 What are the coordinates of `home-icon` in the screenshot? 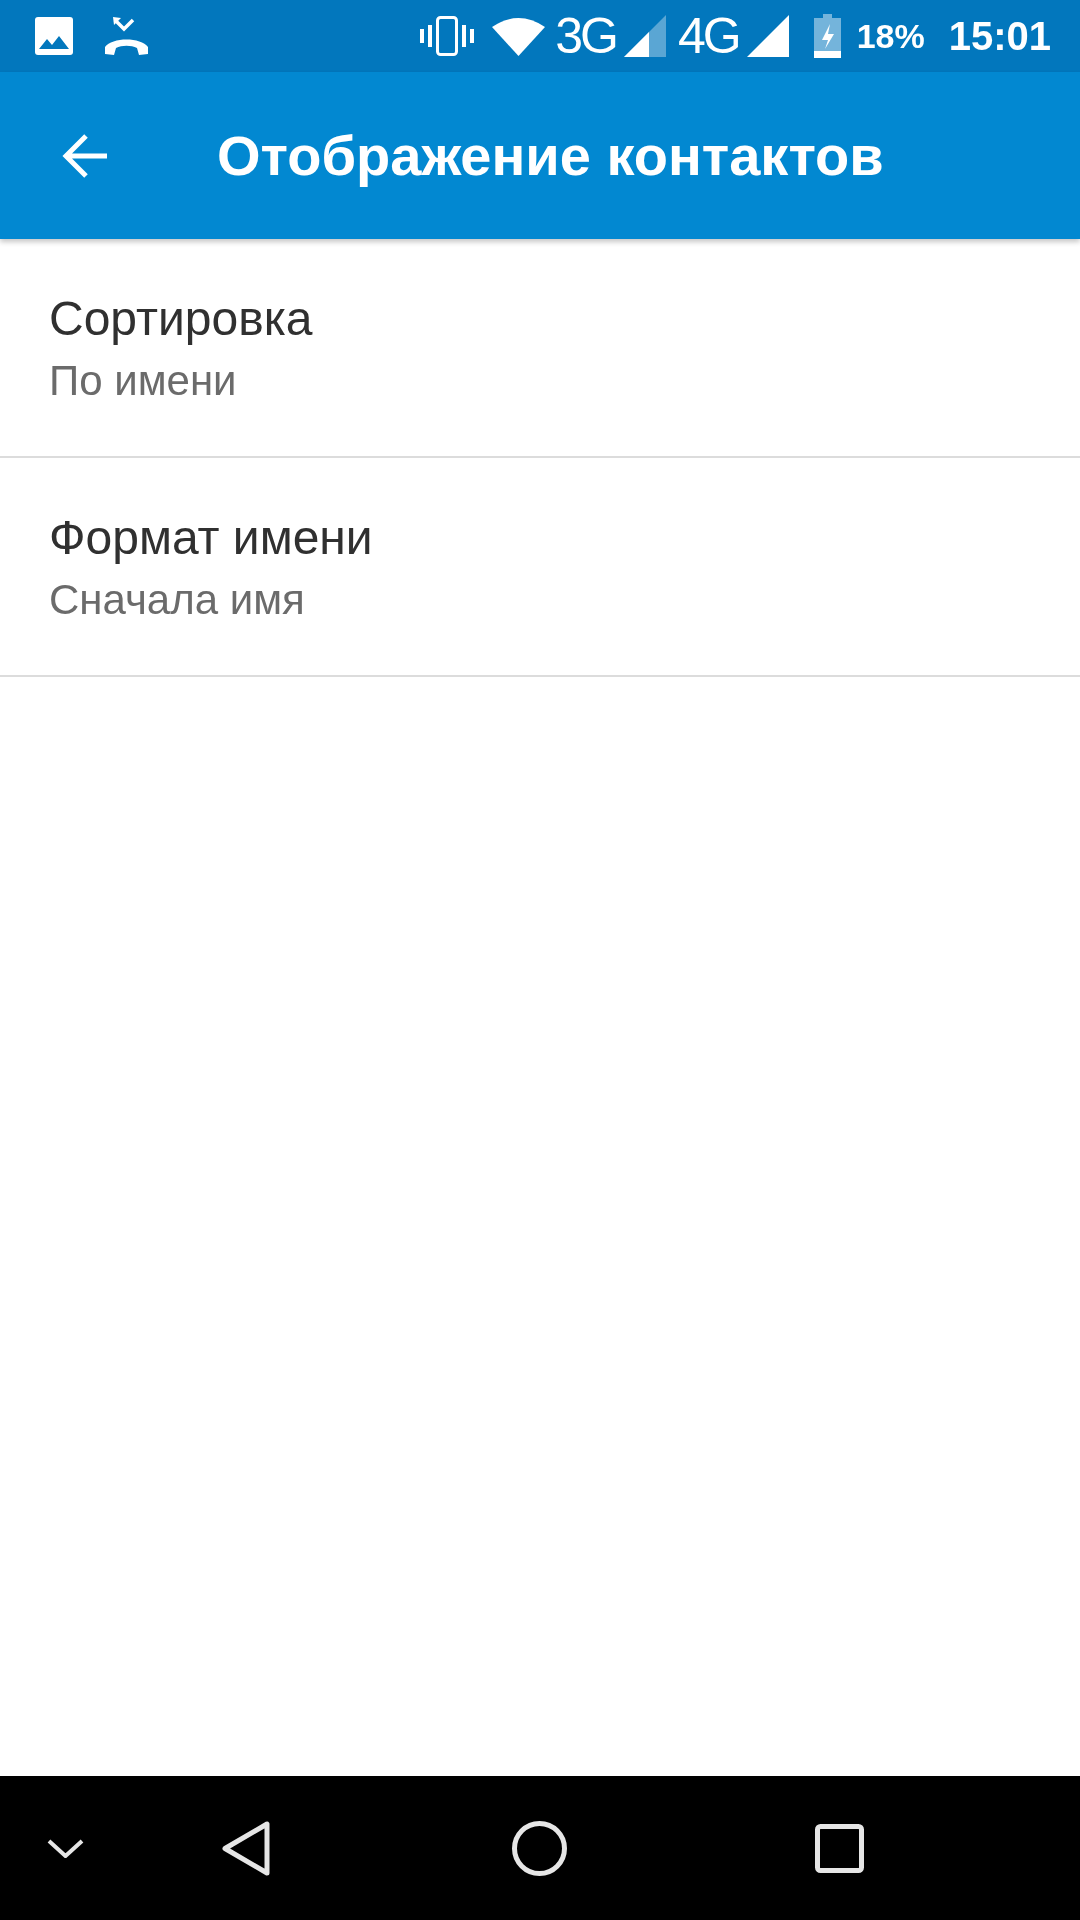 It's located at (539, 1848).